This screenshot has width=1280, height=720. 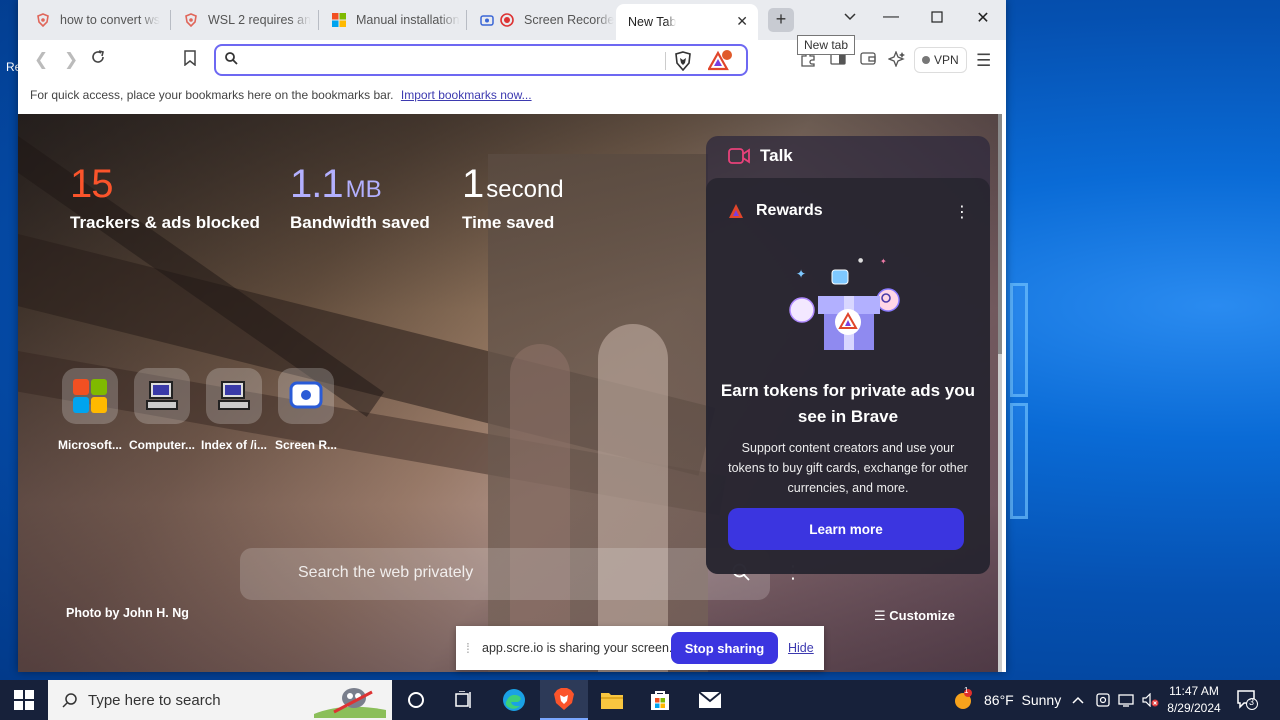 I want to click on tab-title: New Tab, so click(x=652, y=22).